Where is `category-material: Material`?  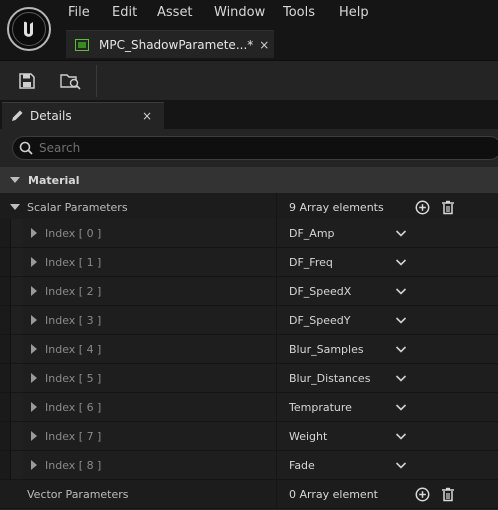
category-material: Material is located at coordinates (249, 180).